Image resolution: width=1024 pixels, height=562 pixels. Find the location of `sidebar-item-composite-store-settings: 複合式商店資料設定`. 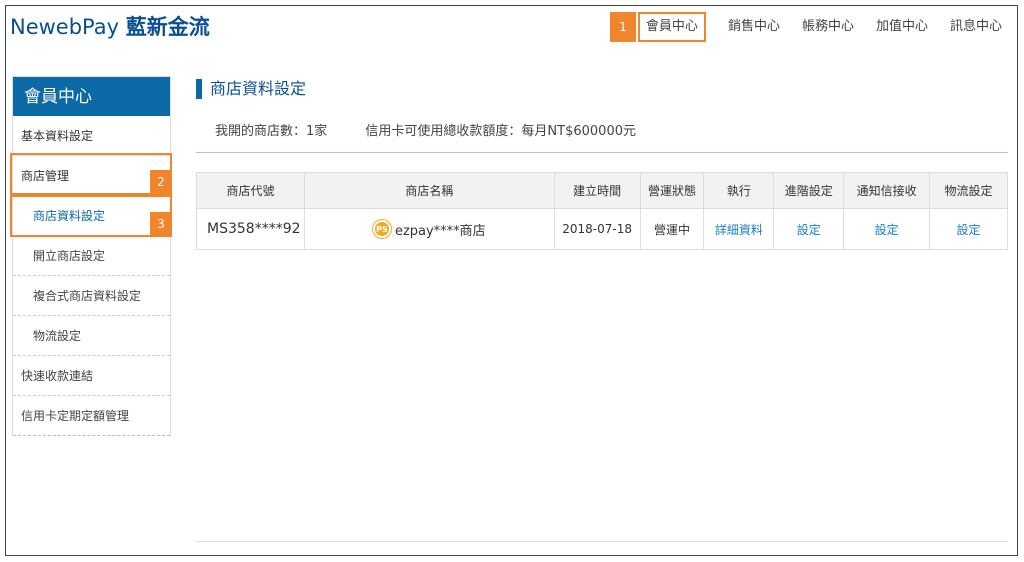

sidebar-item-composite-store-settings: 複合式商店資料設定 is located at coordinates (91, 296).